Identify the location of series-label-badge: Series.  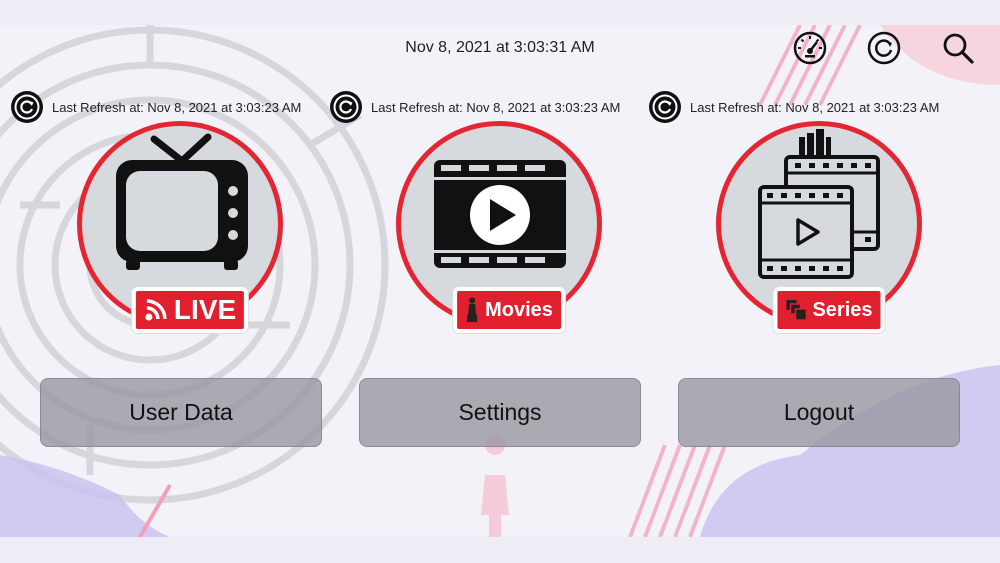
(829, 310).